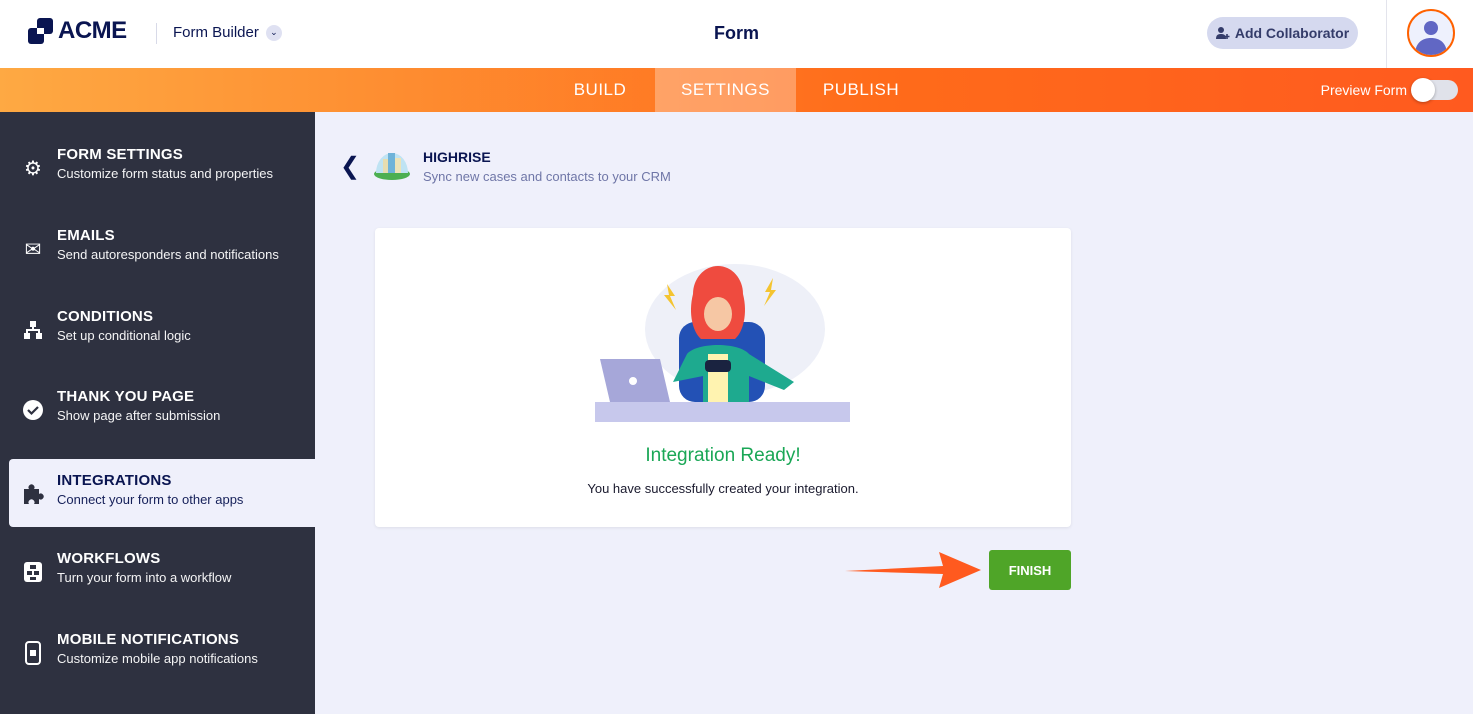 Image resolution: width=1473 pixels, height=714 pixels. I want to click on sidebar-item-title: FORM SETTINGS, so click(120, 154).